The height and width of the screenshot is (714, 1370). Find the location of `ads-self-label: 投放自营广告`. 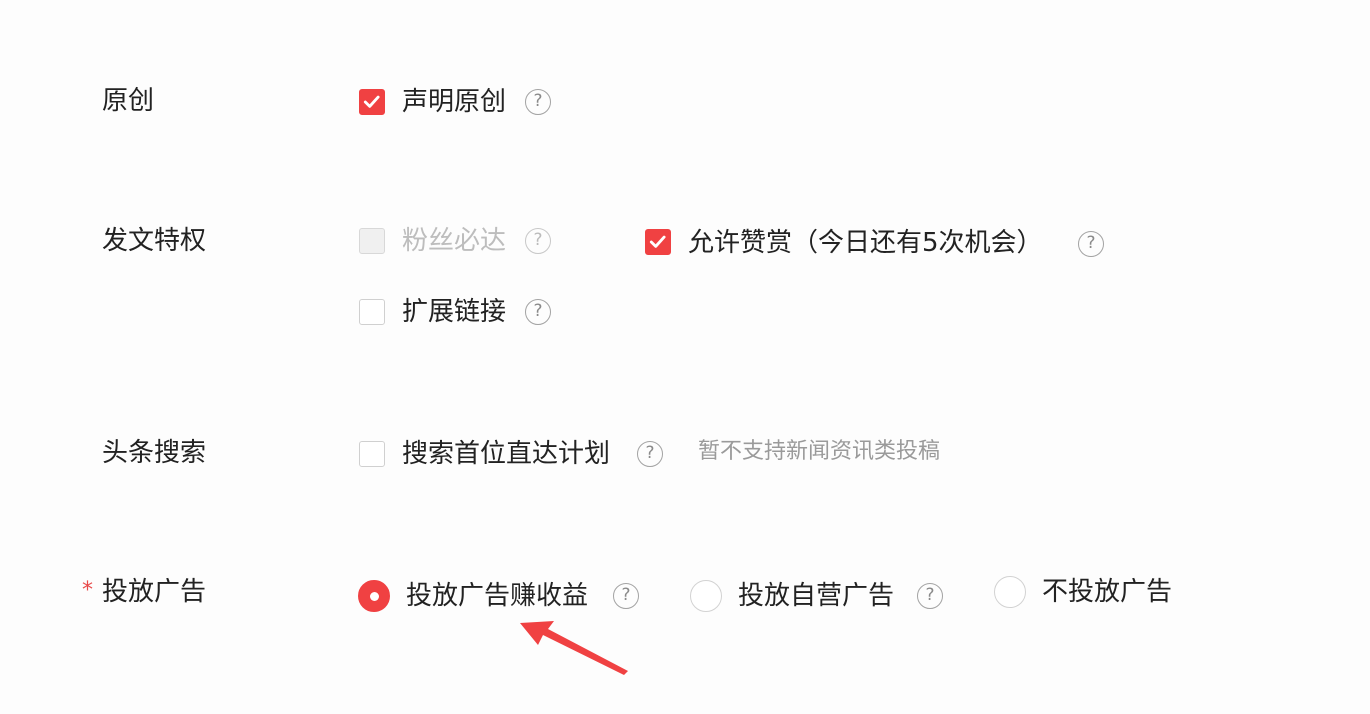

ads-self-label: 投放自营广告 is located at coordinates (816, 596).